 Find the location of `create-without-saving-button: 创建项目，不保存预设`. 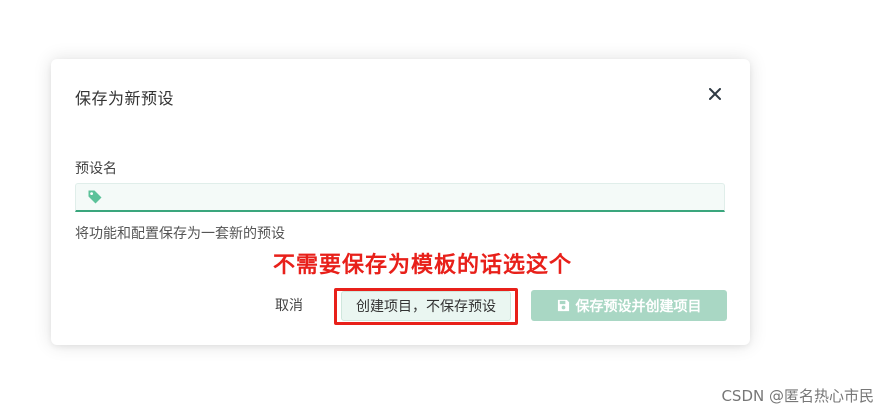

create-without-saving-button: 创建项目，不保存预设 is located at coordinates (426, 306).